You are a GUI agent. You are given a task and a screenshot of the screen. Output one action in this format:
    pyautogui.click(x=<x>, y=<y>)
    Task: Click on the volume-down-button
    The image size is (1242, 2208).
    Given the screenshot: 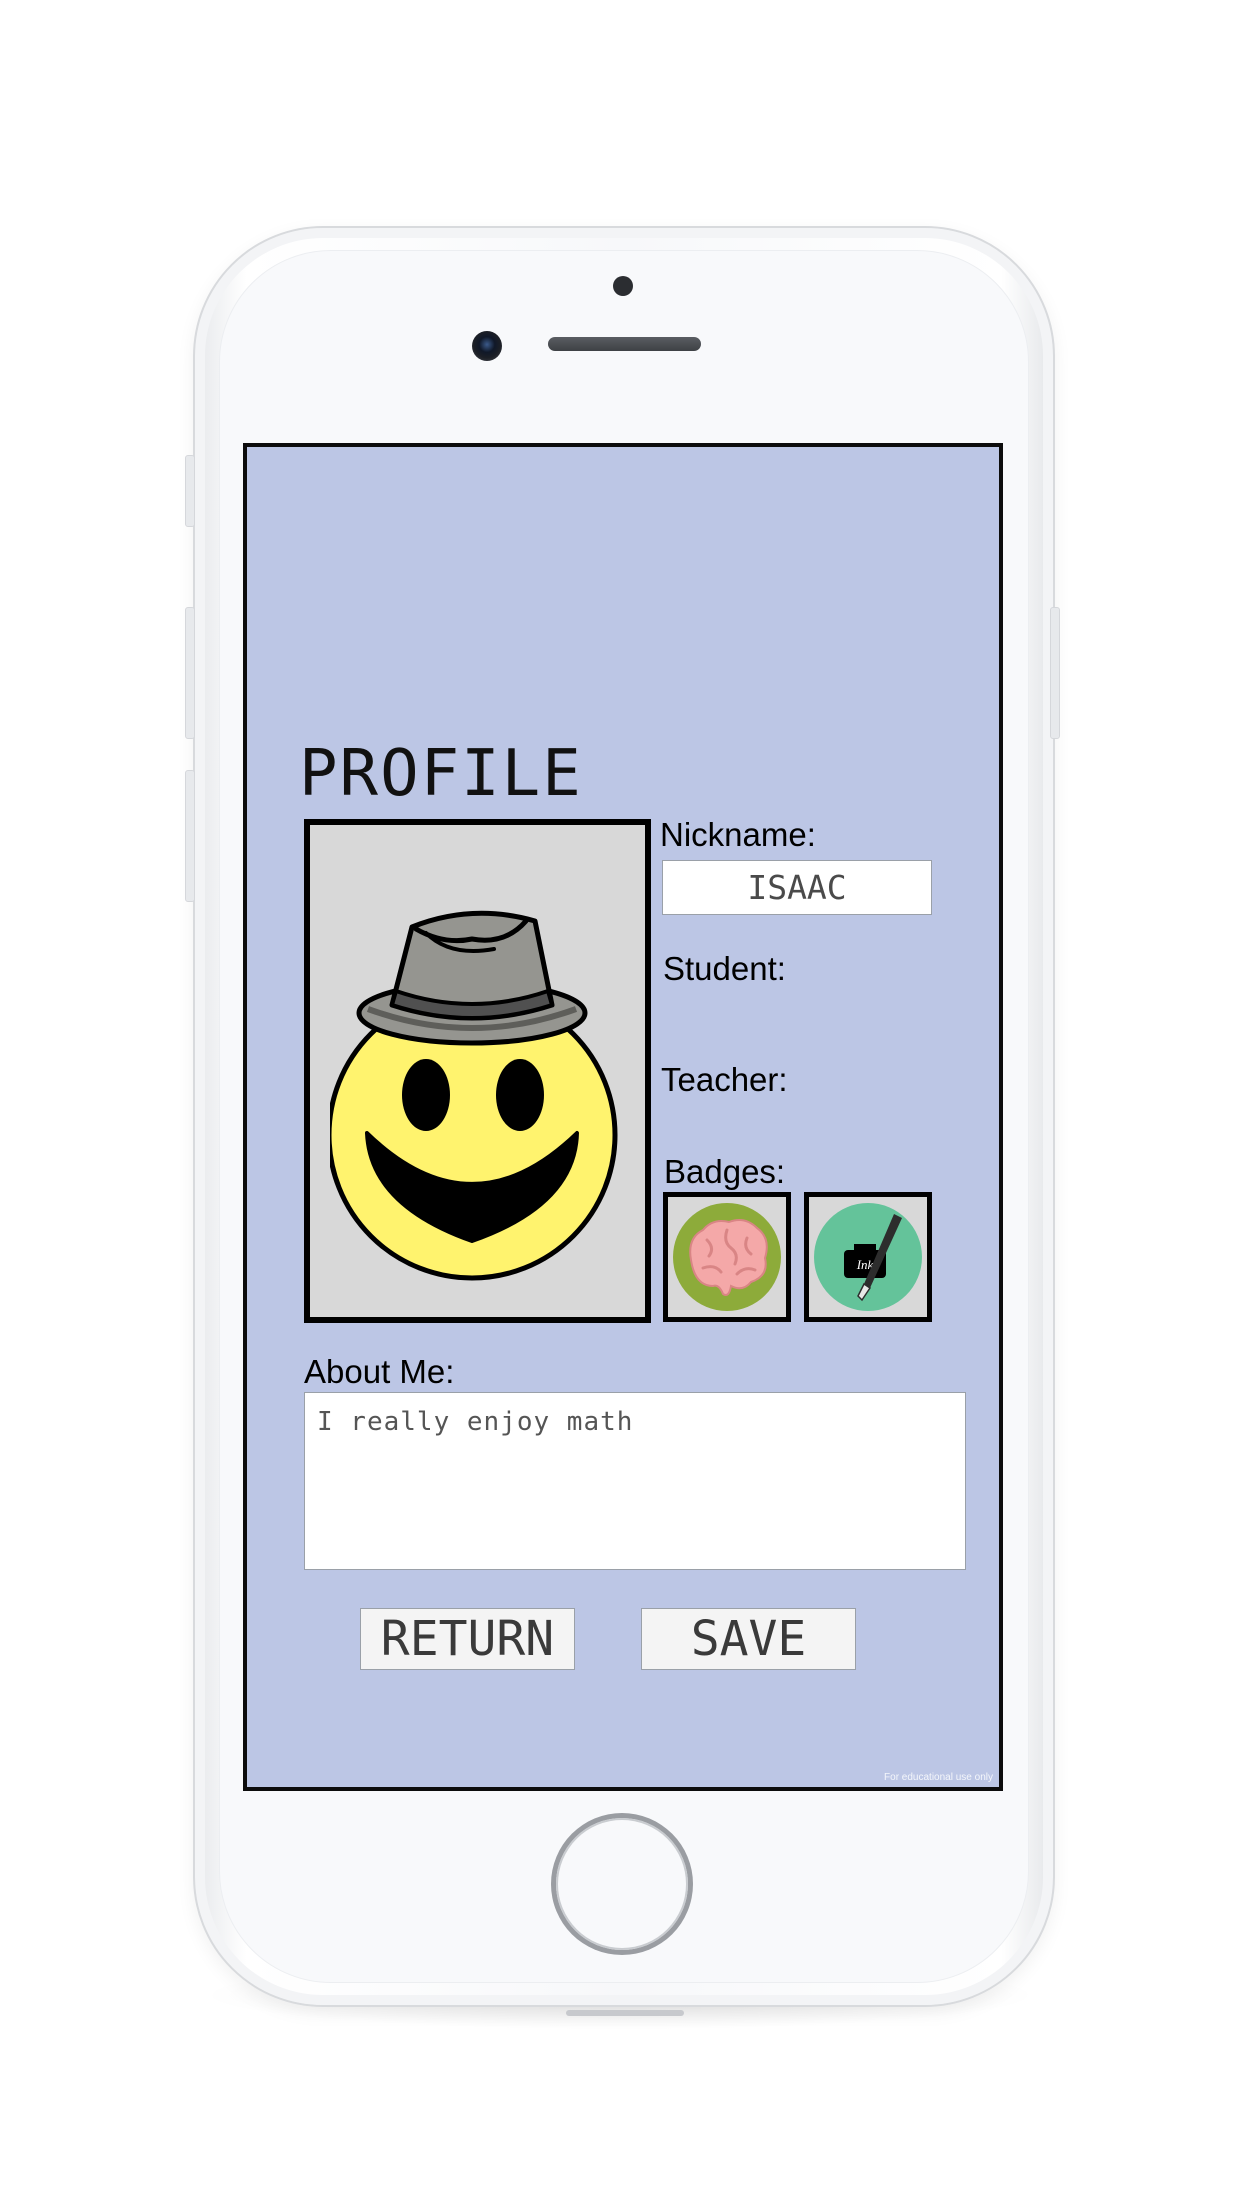 What is the action you would take?
    pyautogui.click(x=190, y=836)
    